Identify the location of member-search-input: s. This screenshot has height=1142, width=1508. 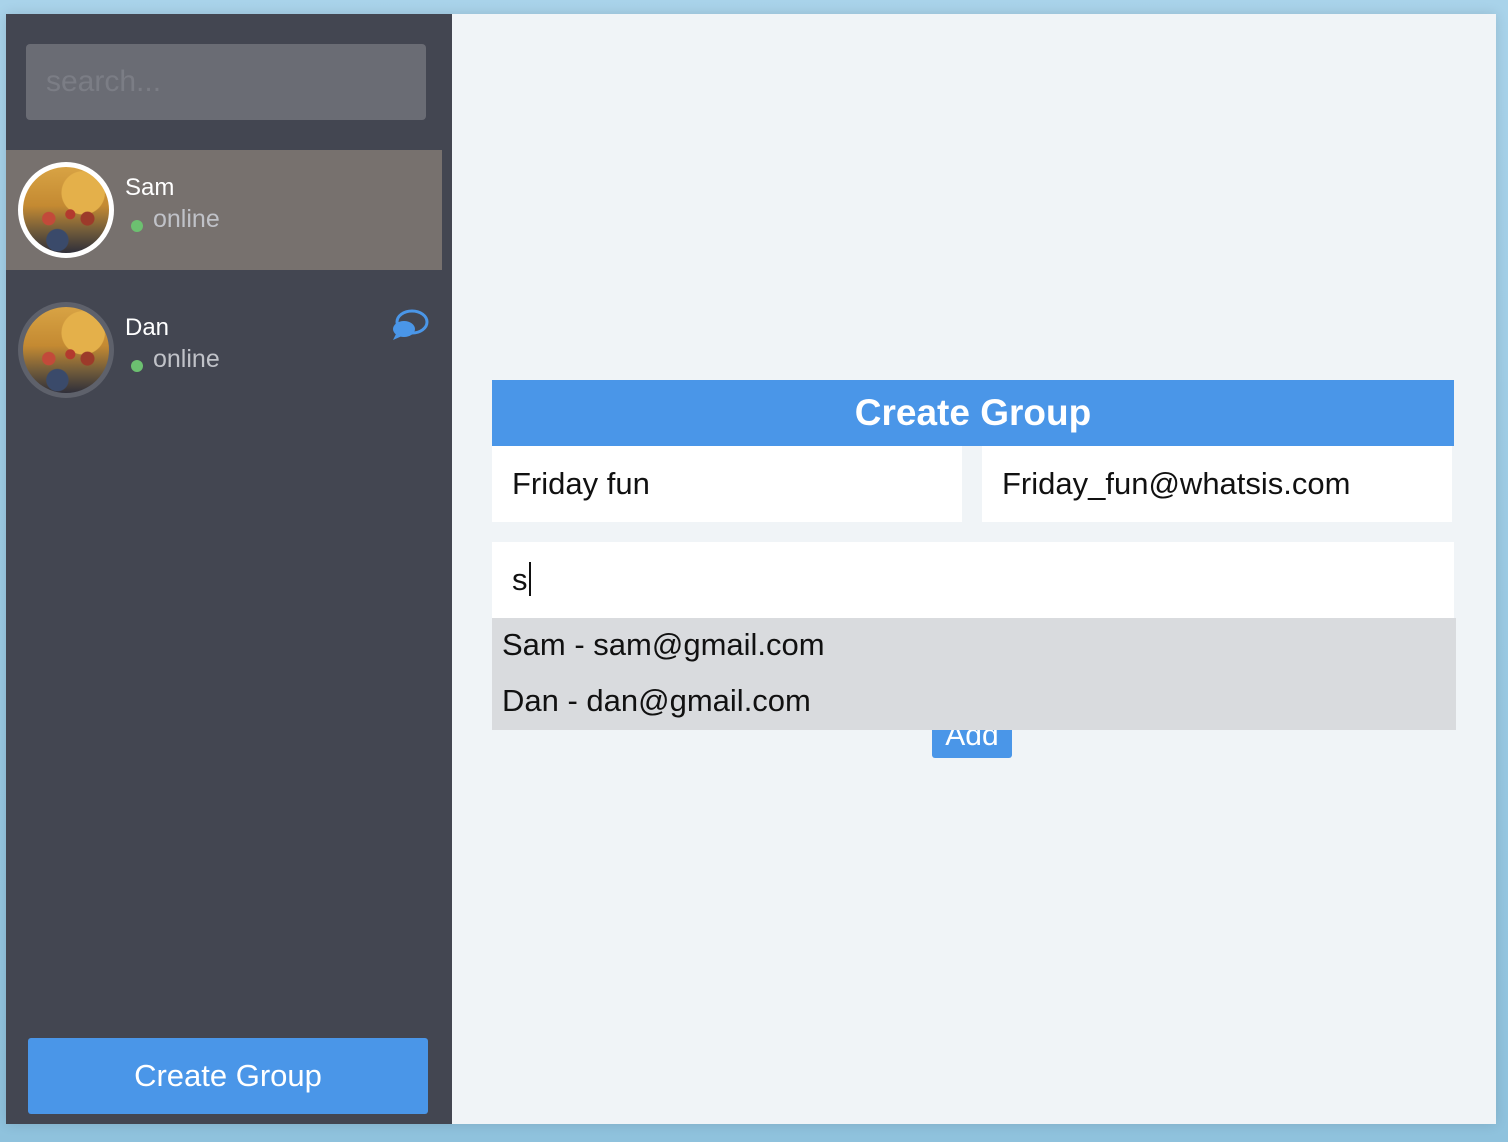
(973, 580).